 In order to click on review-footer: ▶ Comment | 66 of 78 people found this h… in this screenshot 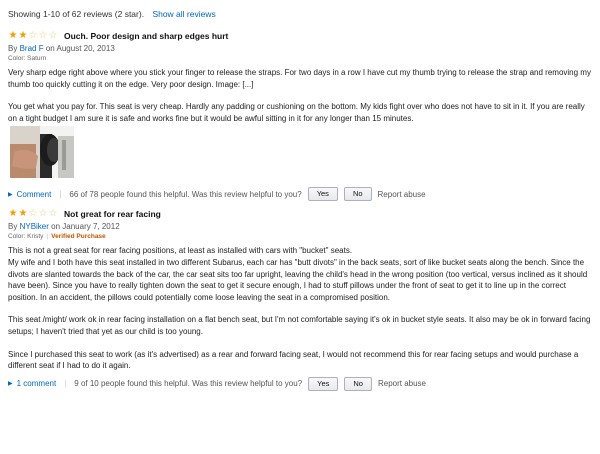, I will do `click(301, 194)`.